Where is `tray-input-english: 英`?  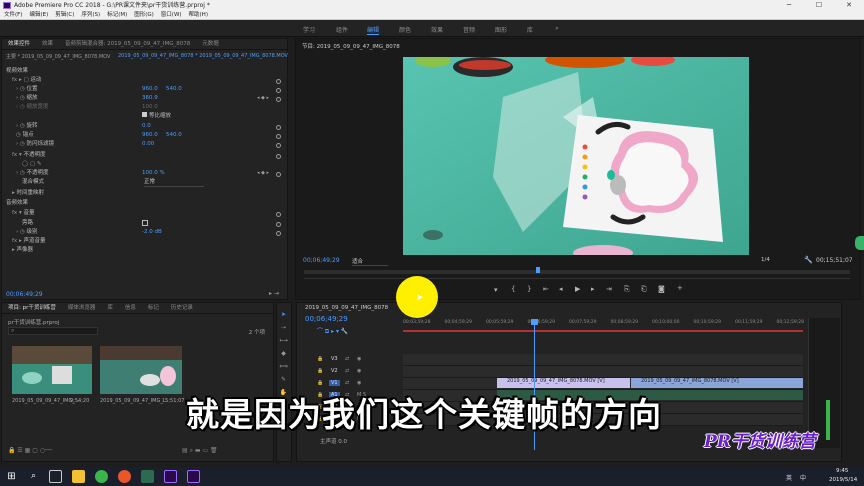 tray-input-english: 英 is located at coordinates (789, 477).